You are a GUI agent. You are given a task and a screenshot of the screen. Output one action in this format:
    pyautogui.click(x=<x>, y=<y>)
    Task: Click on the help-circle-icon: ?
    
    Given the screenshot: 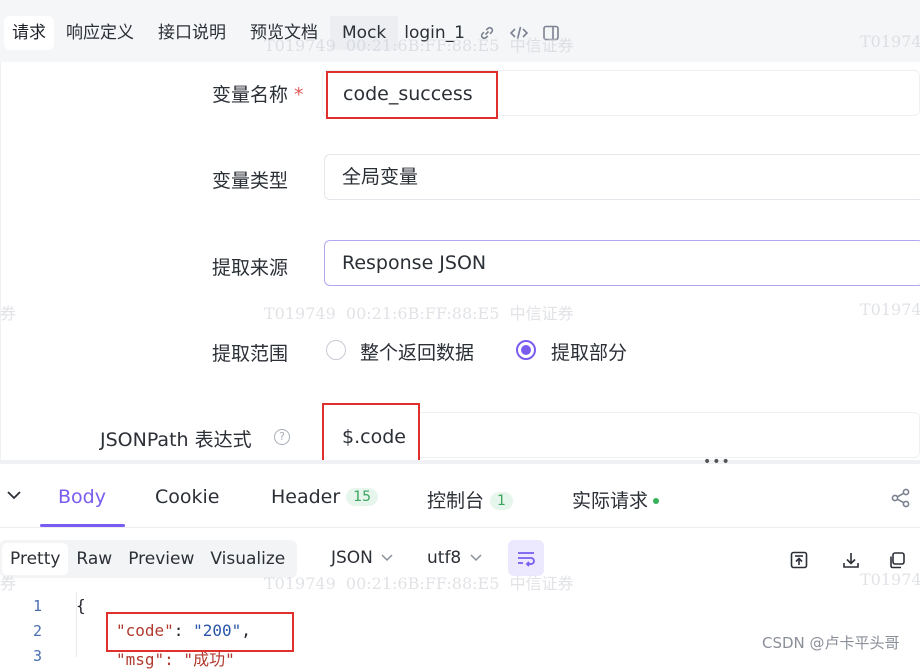 What is the action you would take?
    pyautogui.click(x=282, y=437)
    